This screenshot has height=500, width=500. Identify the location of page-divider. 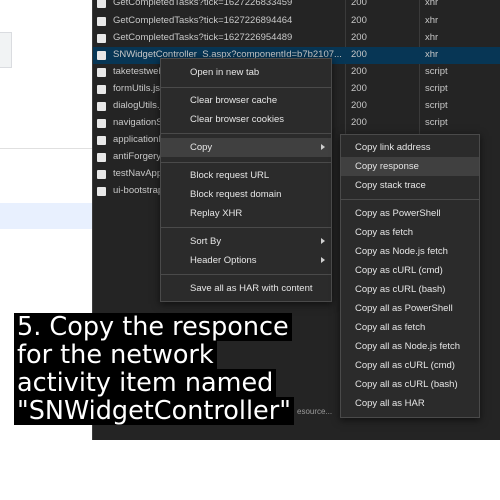
(46, 148).